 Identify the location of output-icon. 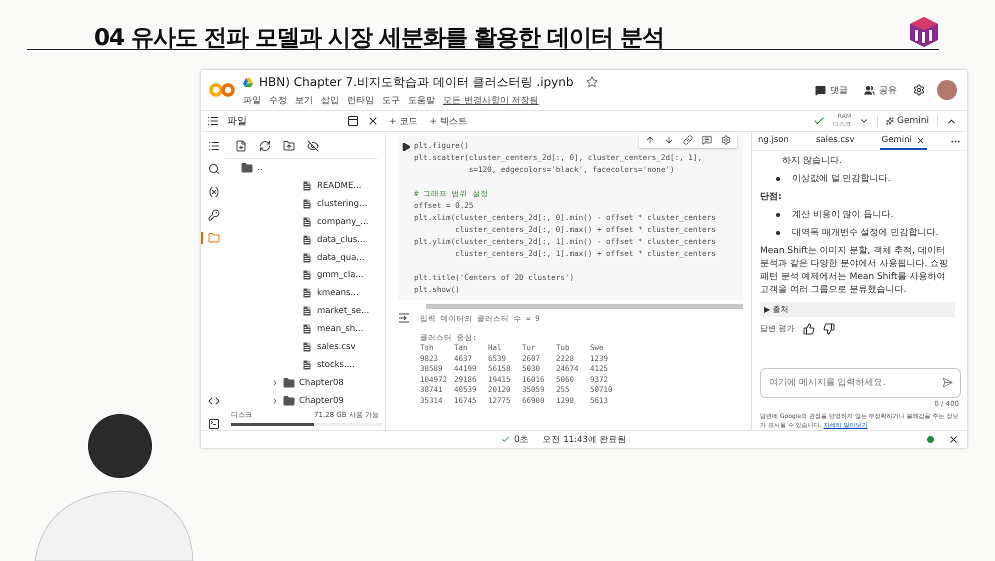
(404, 318).